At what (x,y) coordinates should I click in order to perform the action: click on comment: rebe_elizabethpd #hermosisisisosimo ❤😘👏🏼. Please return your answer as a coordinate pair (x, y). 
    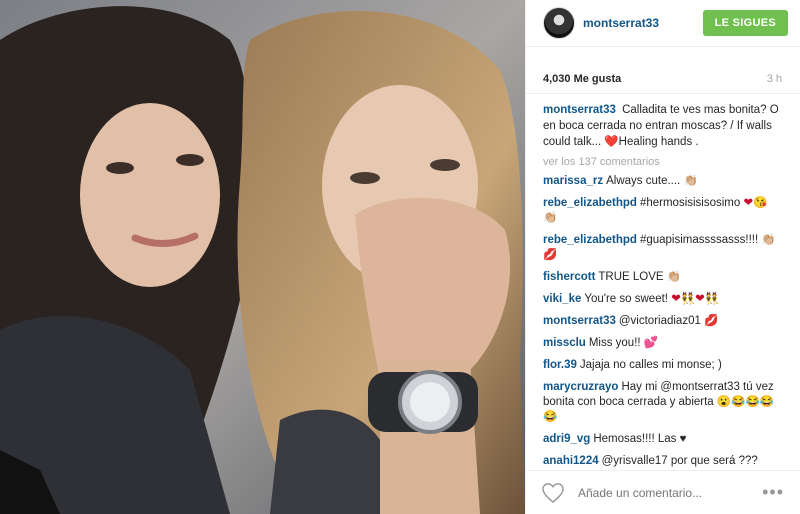
    Looking at the image, I should click on (661, 211).